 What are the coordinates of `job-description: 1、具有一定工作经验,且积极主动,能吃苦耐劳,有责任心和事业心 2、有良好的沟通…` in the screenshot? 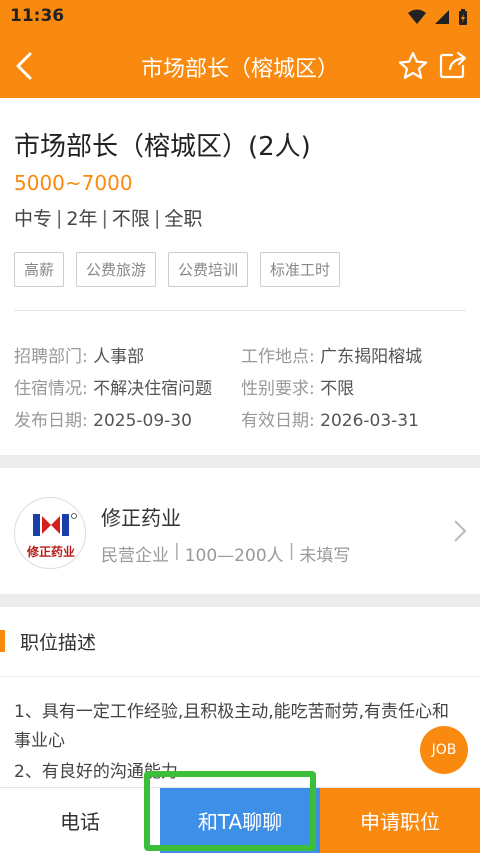 It's located at (239, 742).